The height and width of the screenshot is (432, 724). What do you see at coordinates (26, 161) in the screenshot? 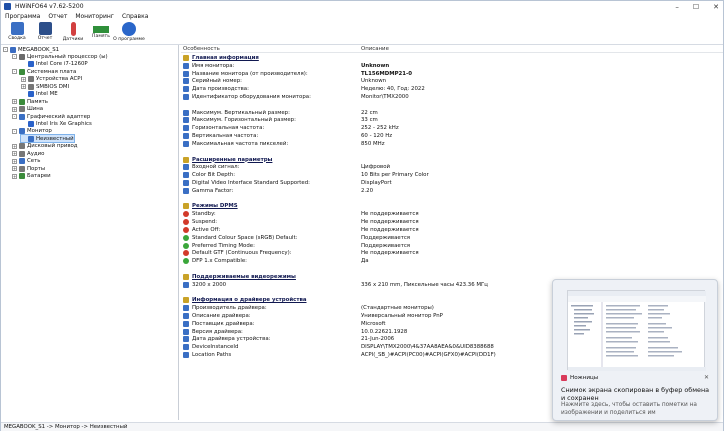
I see `tree-node: + Сеть` at bounding box center [26, 161].